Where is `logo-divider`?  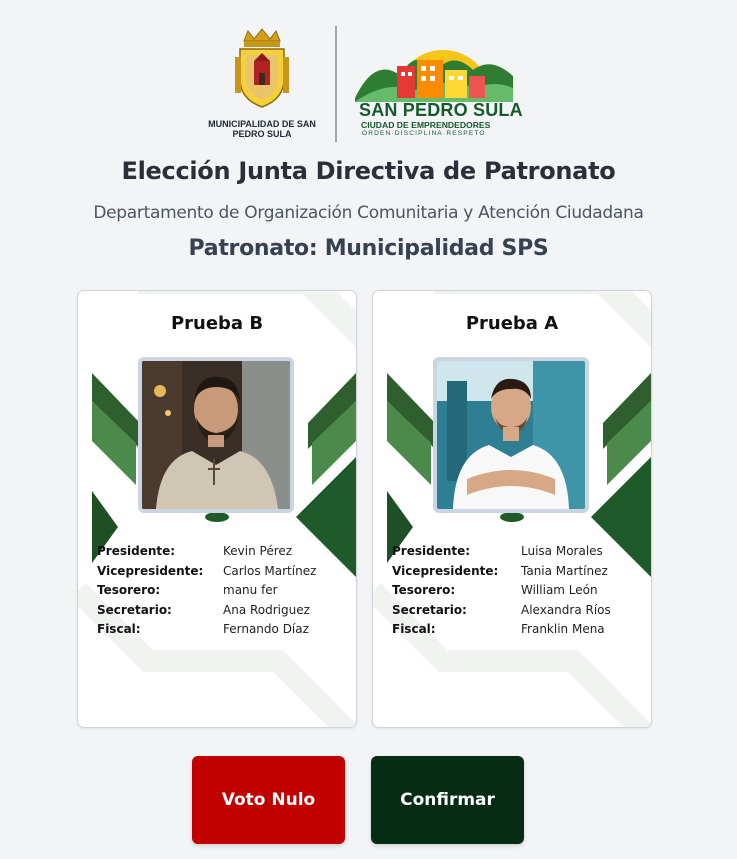 logo-divider is located at coordinates (336, 84).